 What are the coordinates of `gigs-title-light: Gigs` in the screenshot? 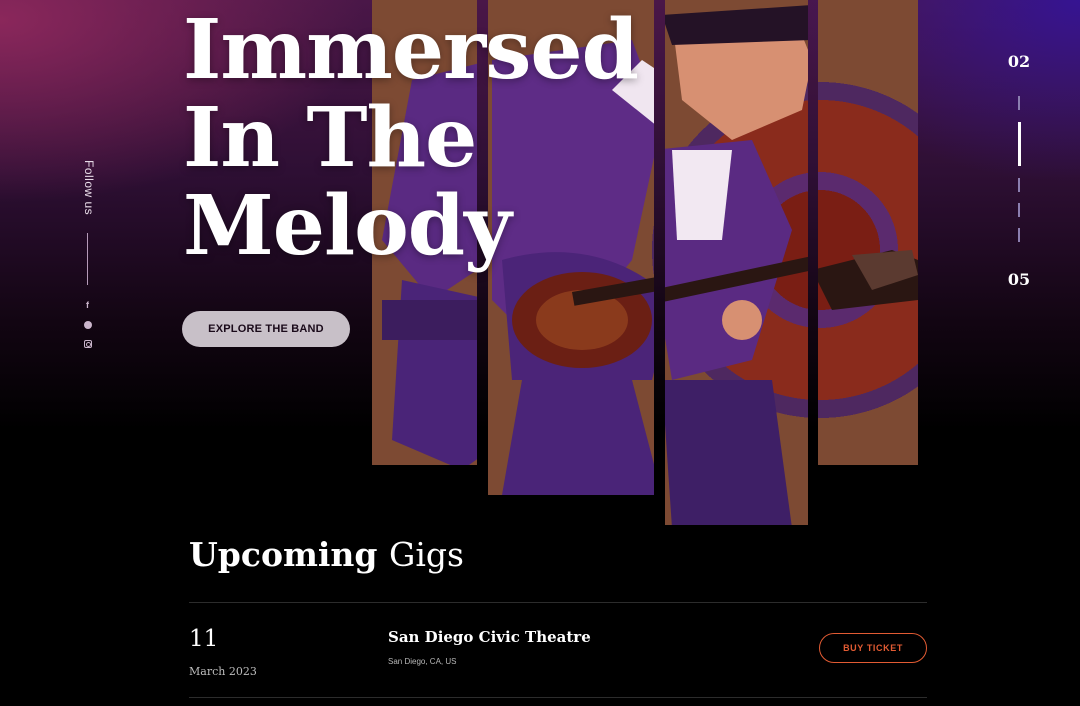 It's located at (426, 554).